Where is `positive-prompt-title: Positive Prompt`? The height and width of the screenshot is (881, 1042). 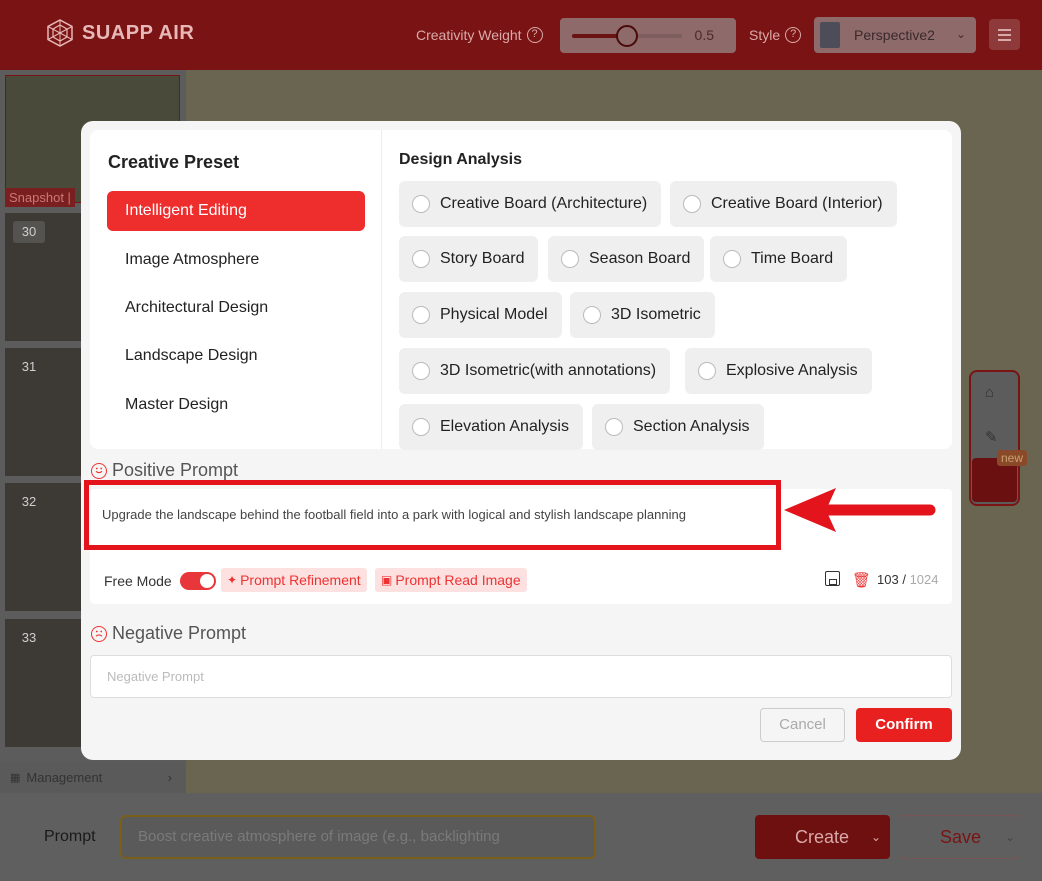
positive-prompt-title: Positive Prompt is located at coordinates (175, 470).